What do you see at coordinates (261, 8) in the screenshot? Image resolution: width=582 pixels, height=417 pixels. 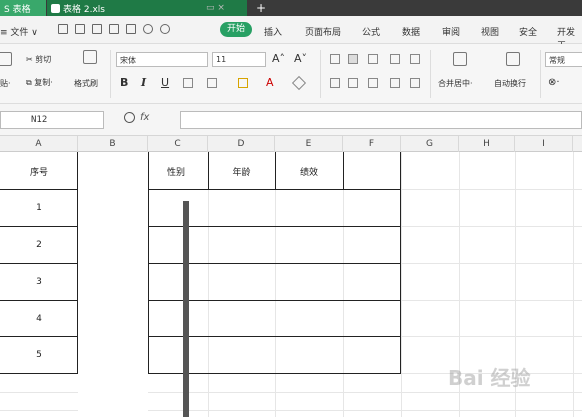 I see `plus-icon: +` at bounding box center [261, 8].